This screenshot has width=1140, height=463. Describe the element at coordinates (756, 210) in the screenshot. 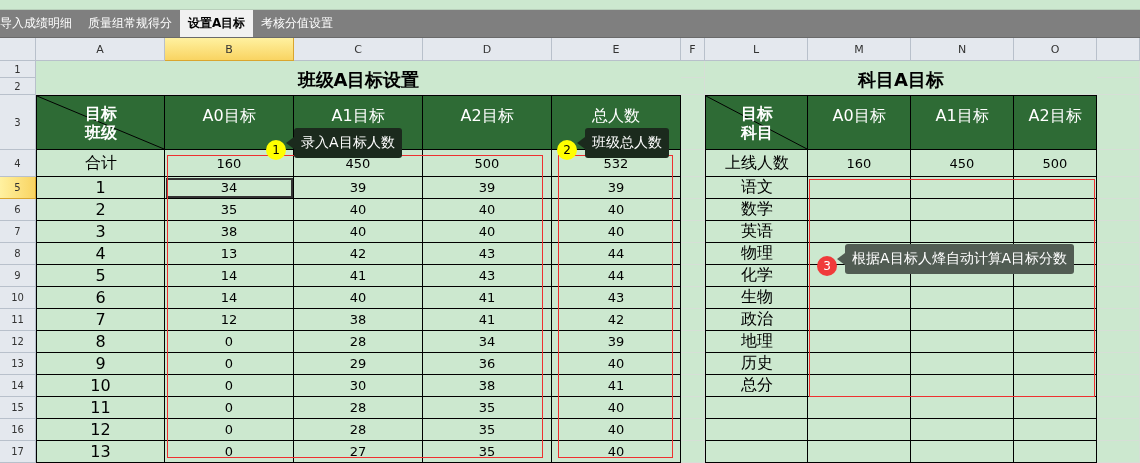

I see `table-cell: 数学` at that location.